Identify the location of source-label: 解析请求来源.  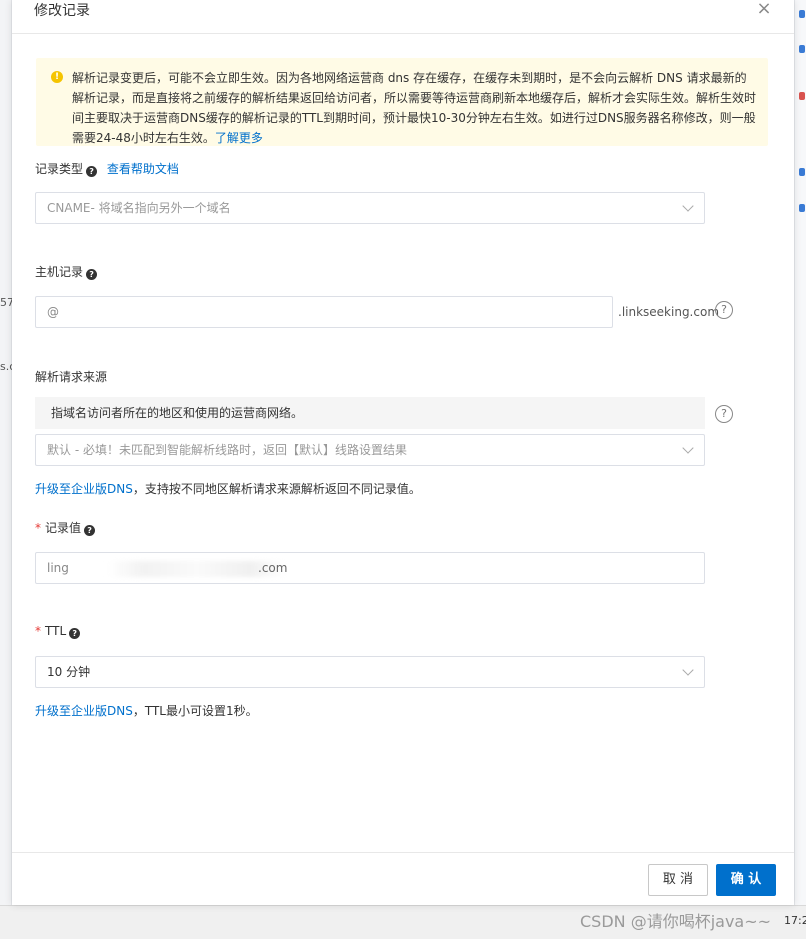
(71, 377).